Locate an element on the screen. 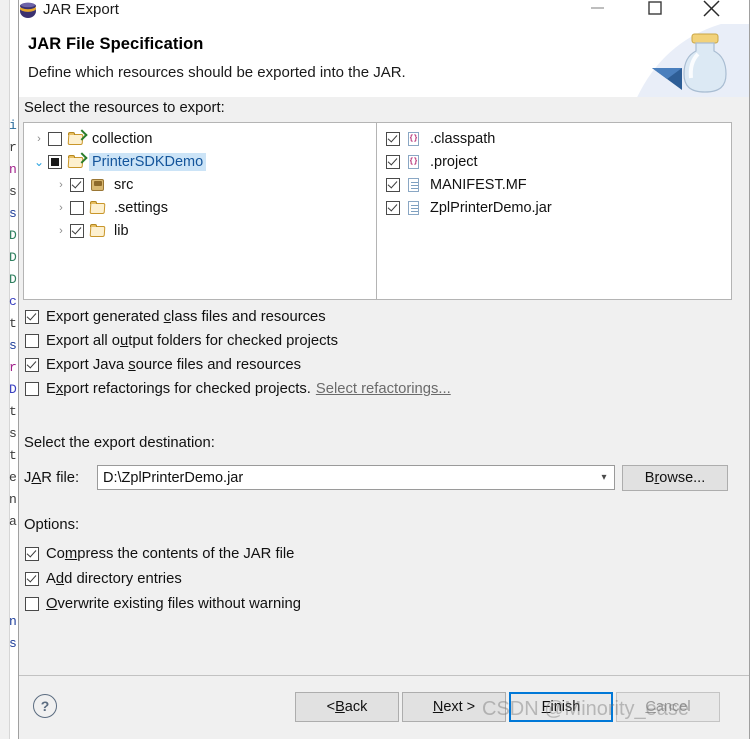 The image size is (750, 739). tree-row-src: › src is located at coordinates (201, 184).